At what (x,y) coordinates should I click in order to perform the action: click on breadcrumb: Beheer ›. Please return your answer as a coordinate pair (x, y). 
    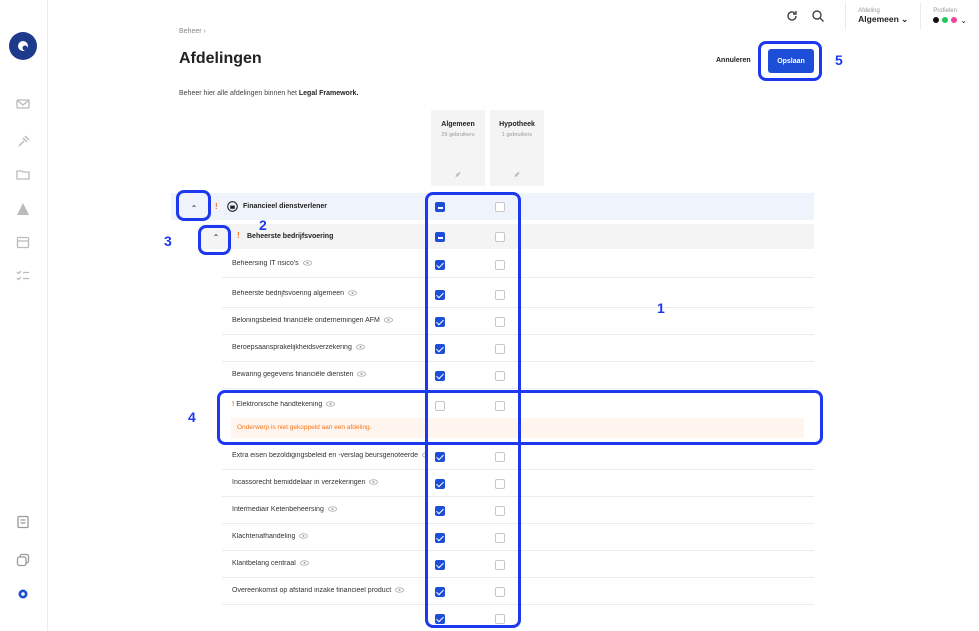
    Looking at the image, I should click on (192, 31).